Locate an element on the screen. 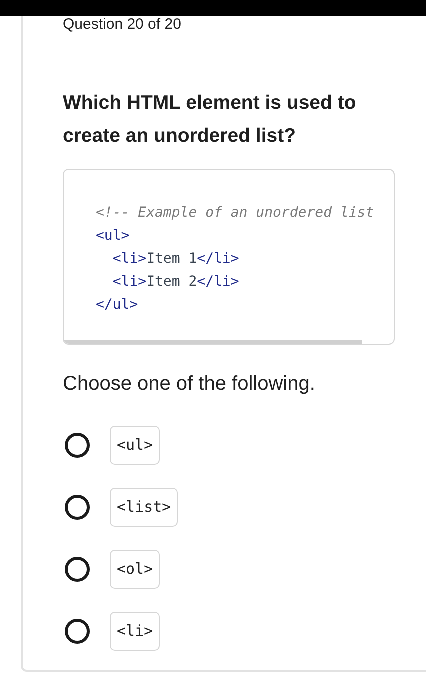 Image resolution: width=426 pixels, height=676 pixels. code-line: <ul> is located at coordinates (113, 236).